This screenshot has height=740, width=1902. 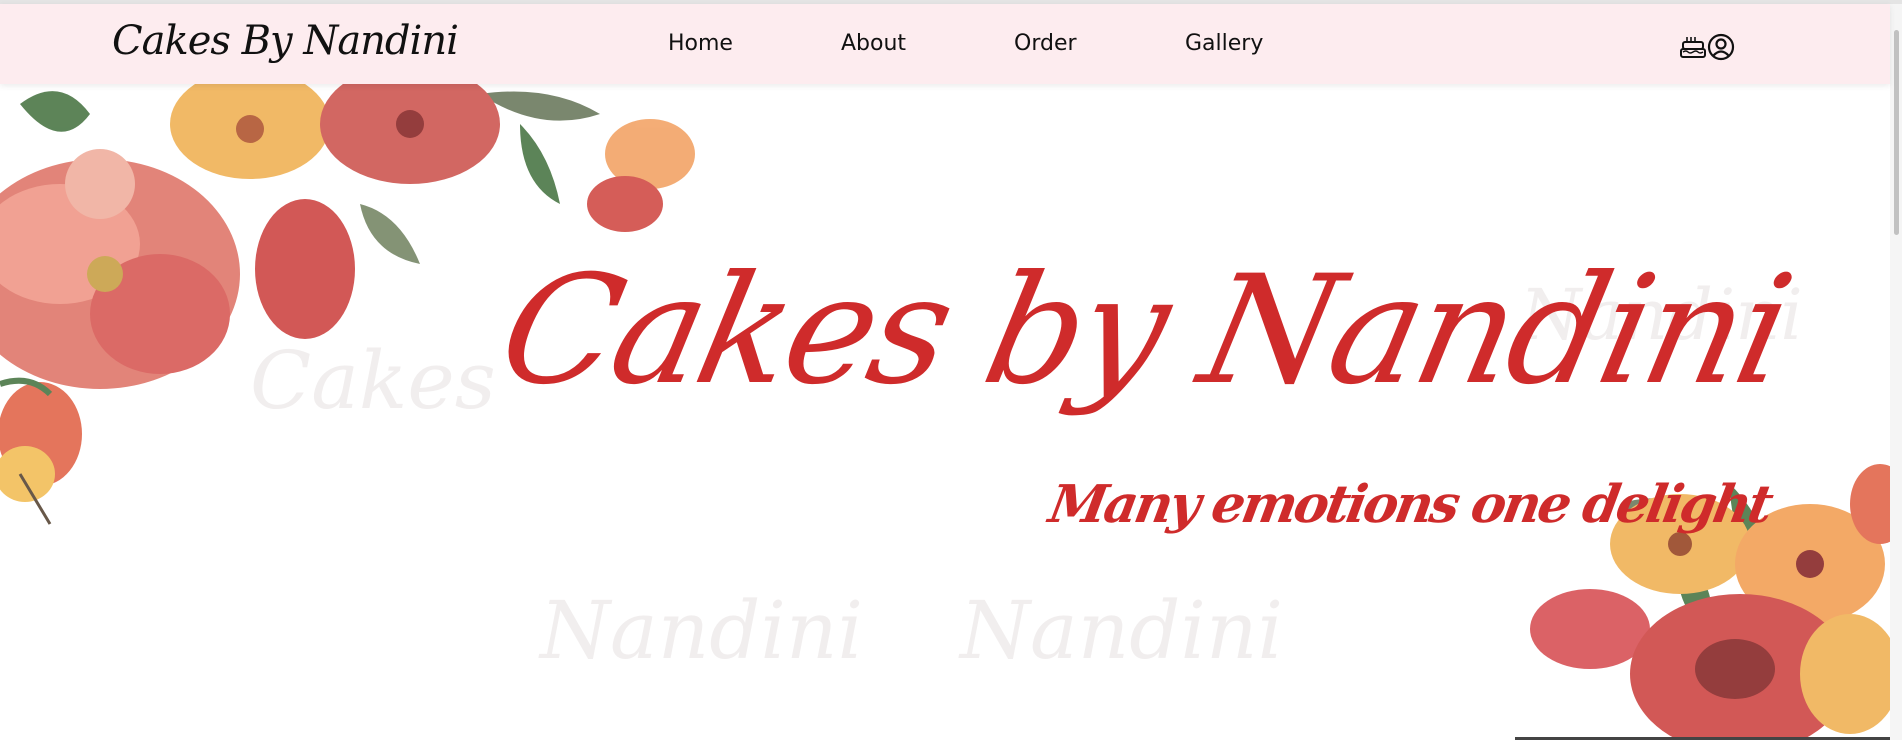 I want to click on nav-link-order: Order, so click(x=1045, y=43).